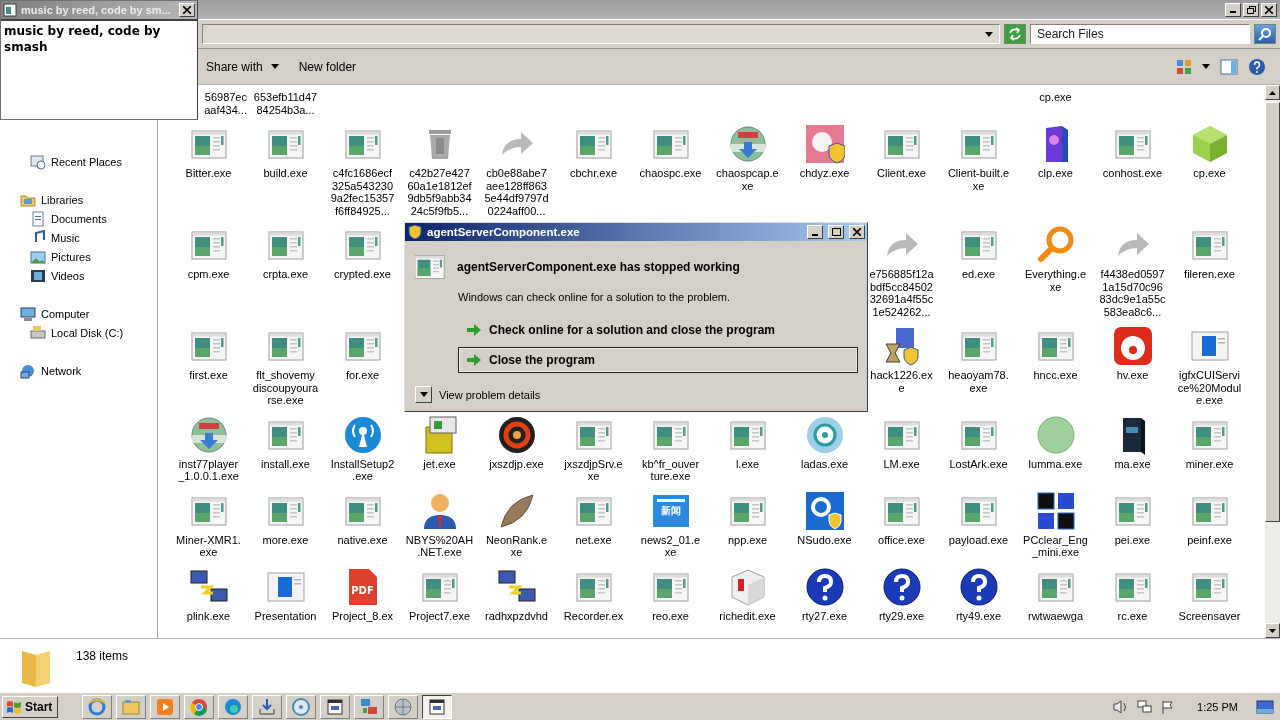  I want to click on ball-icon, so click(516, 434).